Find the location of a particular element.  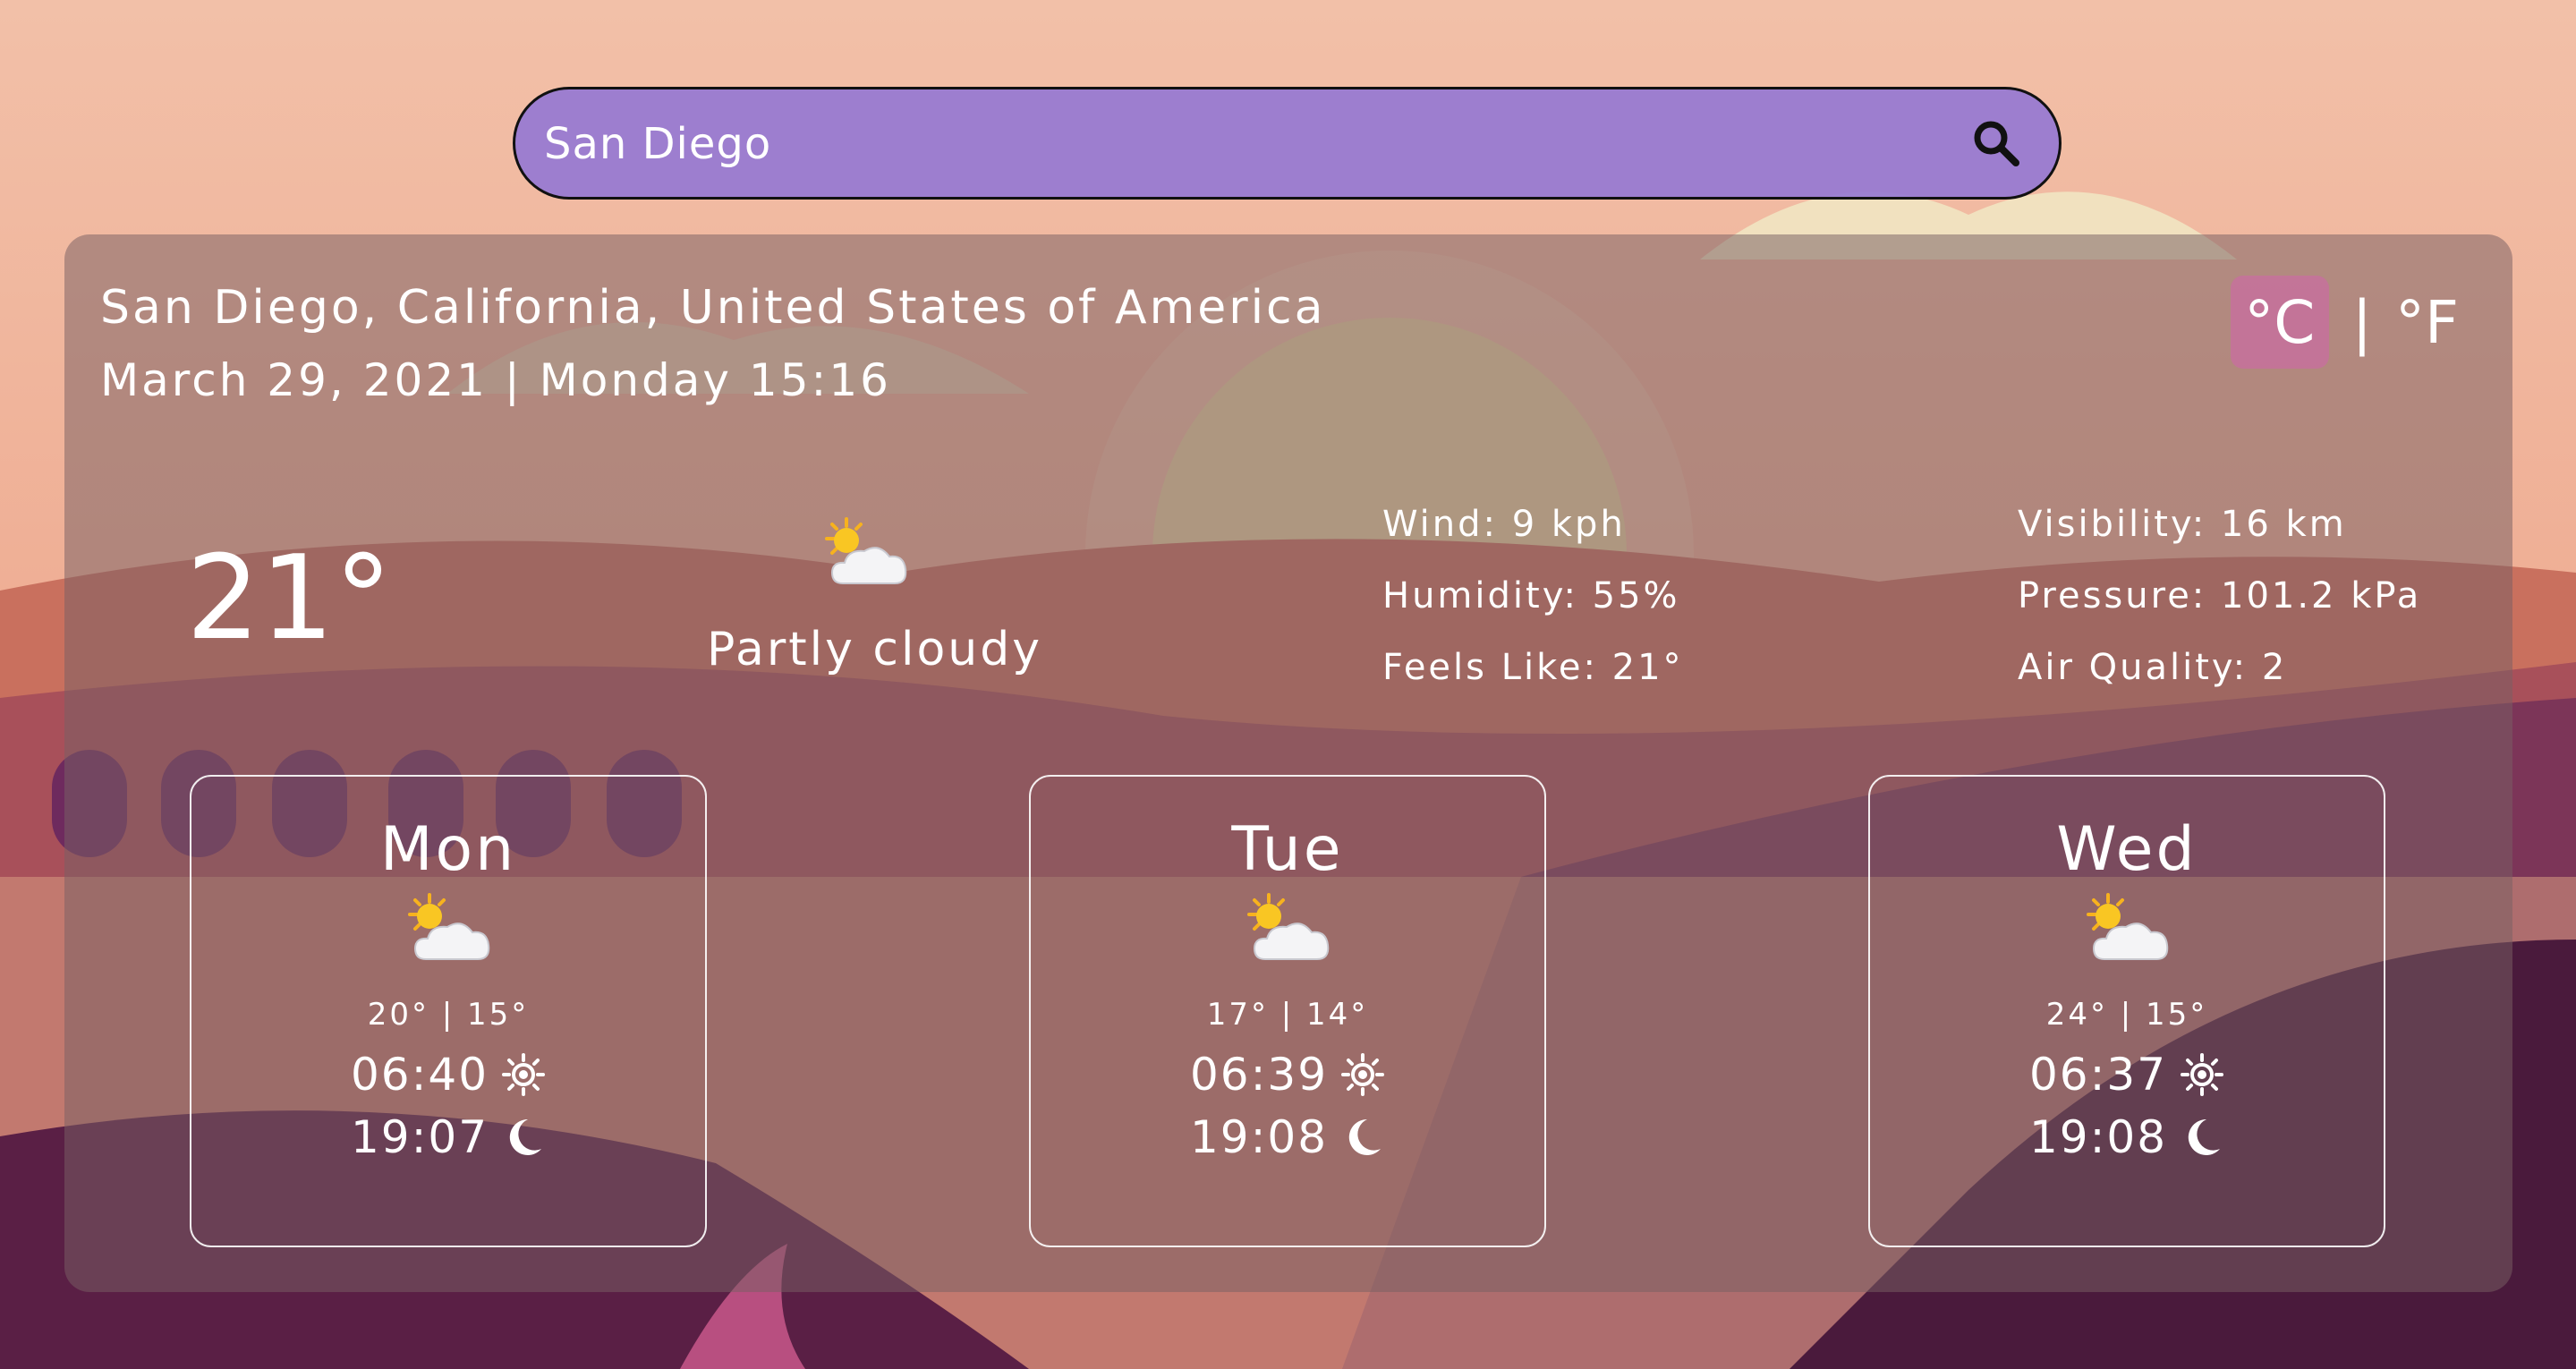

humidity-value: Humidity: 55% is located at coordinates (1531, 595).